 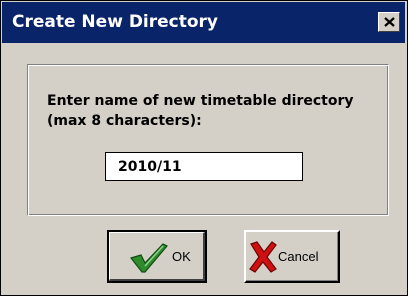 What do you see at coordinates (181, 256) in the screenshot?
I see `ok-button-label: OK` at bounding box center [181, 256].